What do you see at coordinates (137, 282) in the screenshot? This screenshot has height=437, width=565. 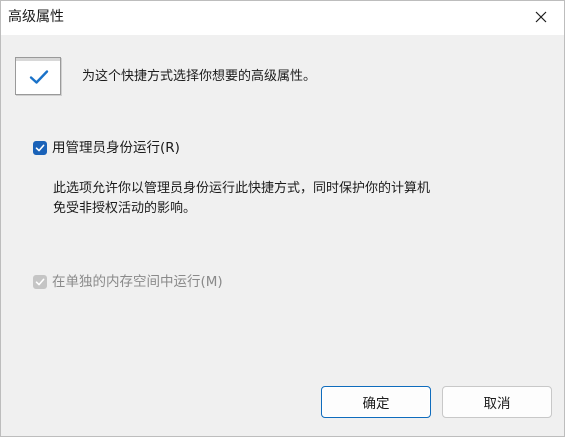 I see `separate-memory-label: 在单独的内存空间中运行(M)` at bounding box center [137, 282].